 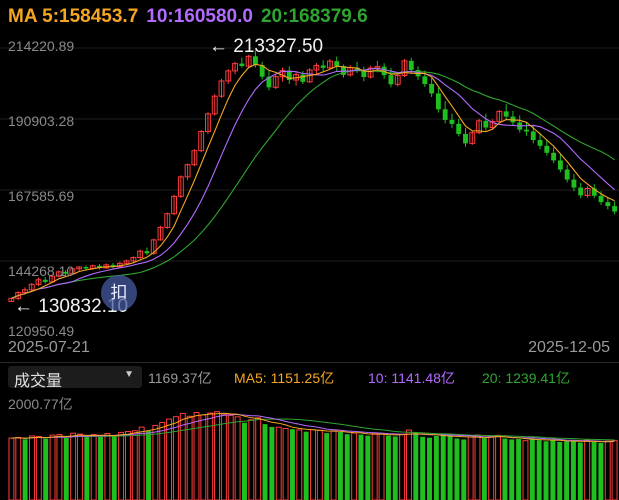 I want to click on deduction-badge-icon: 扣, so click(x=119, y=293).